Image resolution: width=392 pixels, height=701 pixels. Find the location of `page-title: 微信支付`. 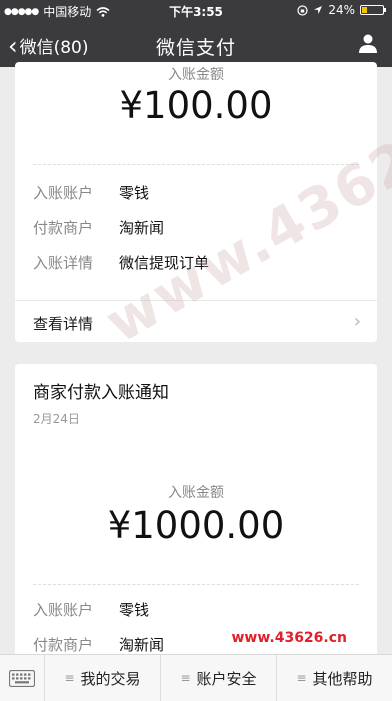

page-title: 微信支付 is located at coordinates (195, 48).